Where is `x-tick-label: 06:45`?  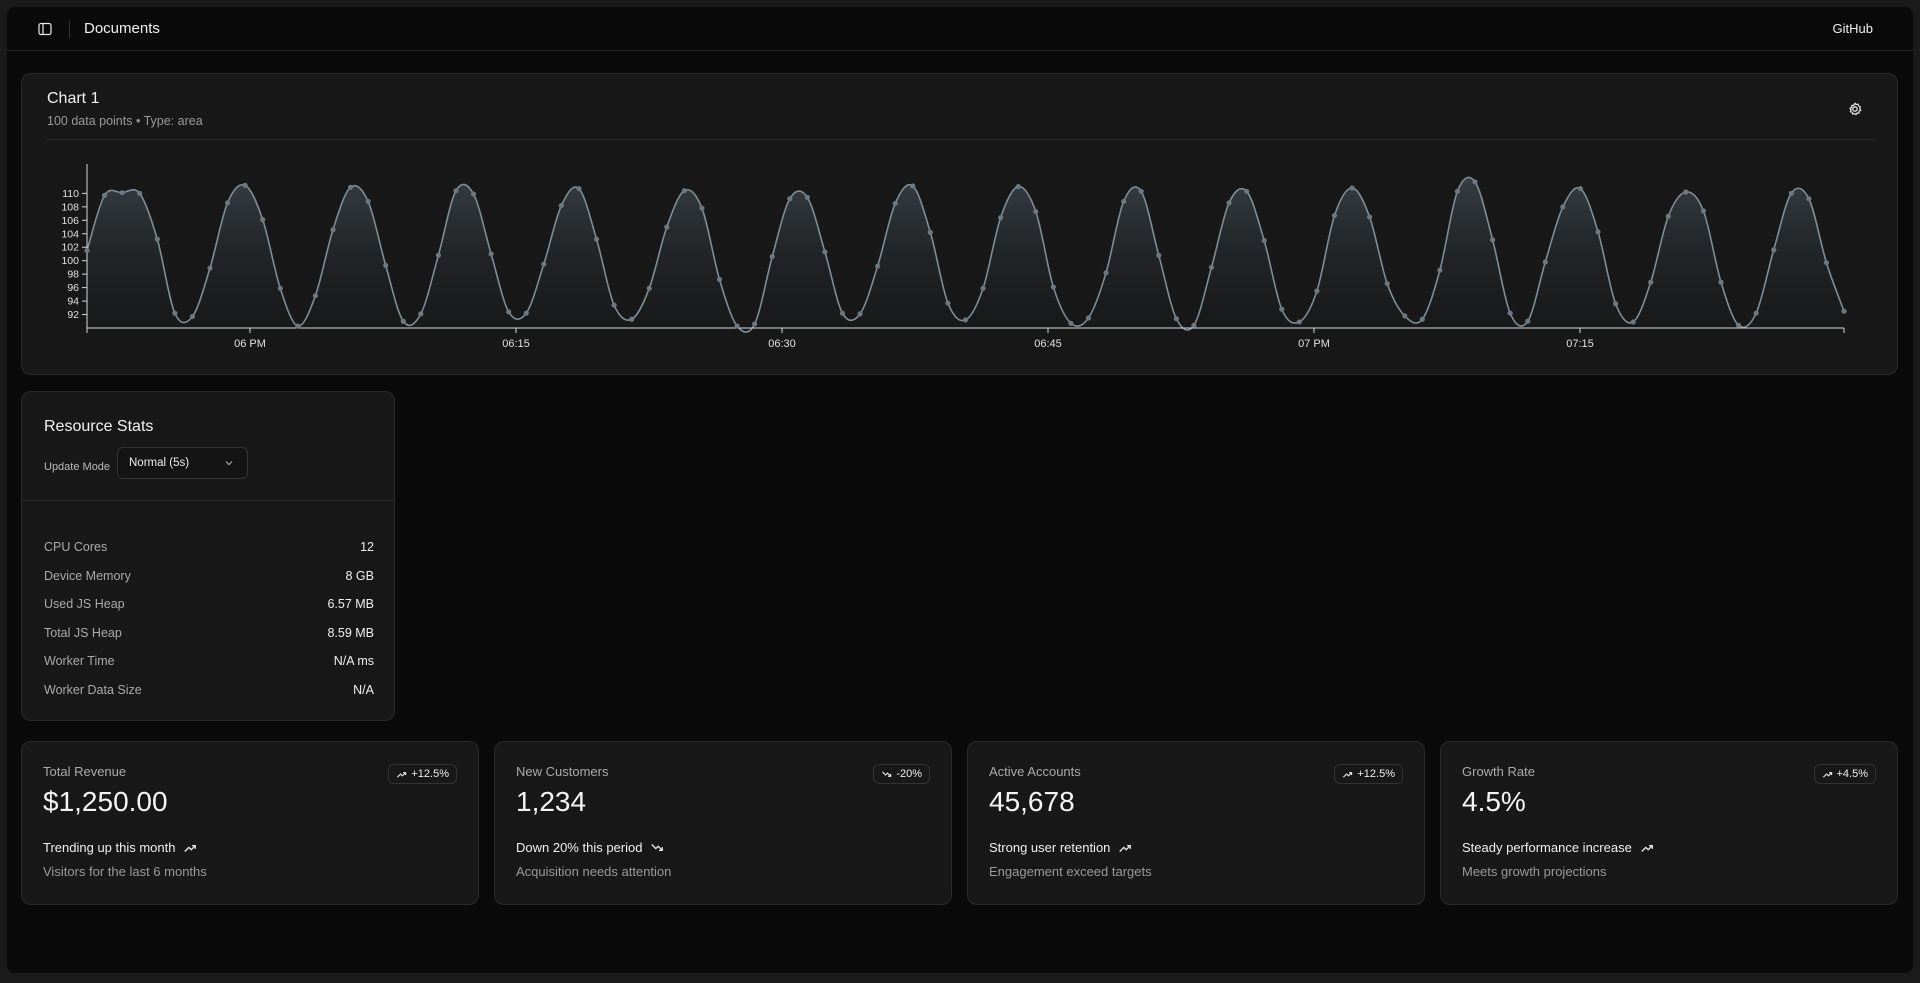 x-tick-label: 06:45 is located at coordinates (1048, 344).